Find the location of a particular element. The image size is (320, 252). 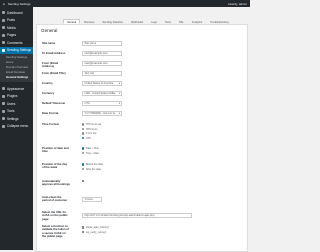

wrench-icon is located at coordinates (3, 111).